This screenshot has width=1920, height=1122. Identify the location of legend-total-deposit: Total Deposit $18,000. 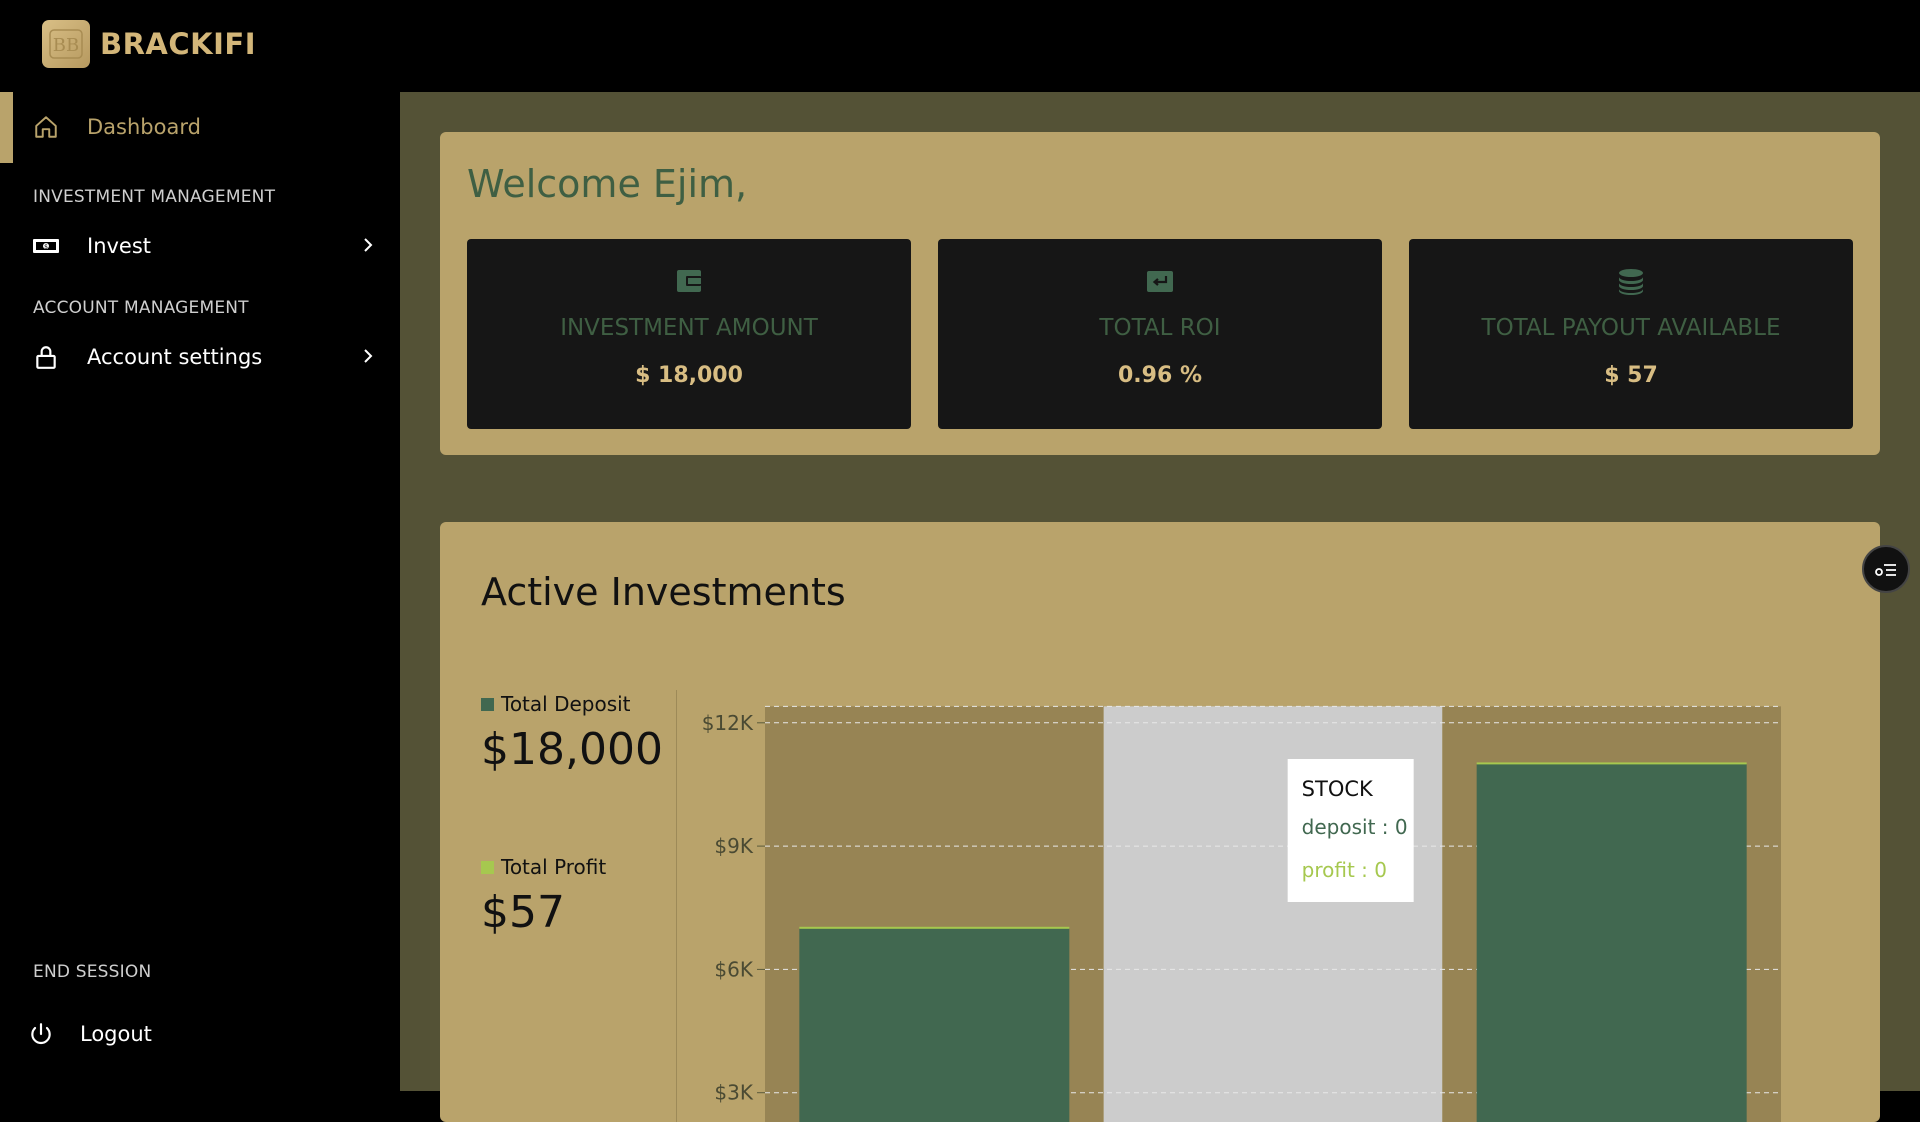
(581, 733).